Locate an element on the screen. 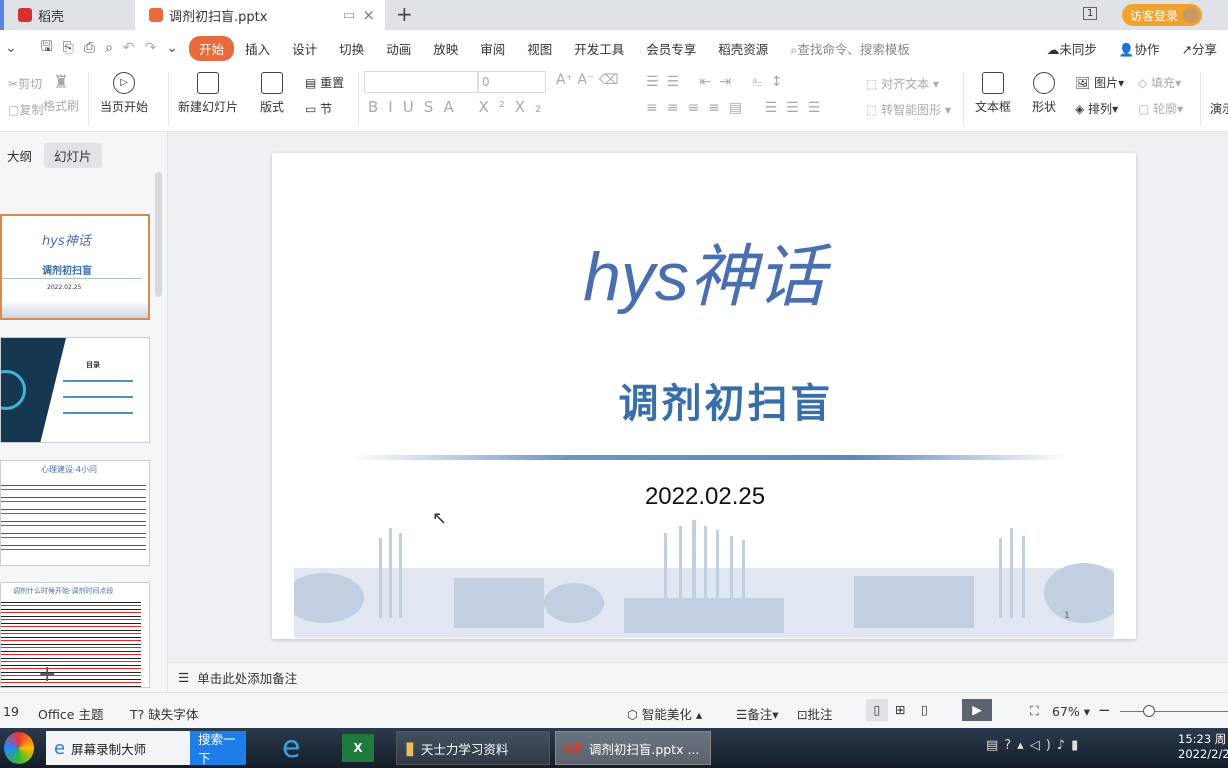  slide-thumb-4: 调剂什么时候开始-调剂时间点段 is located at coordinates (75, 635).